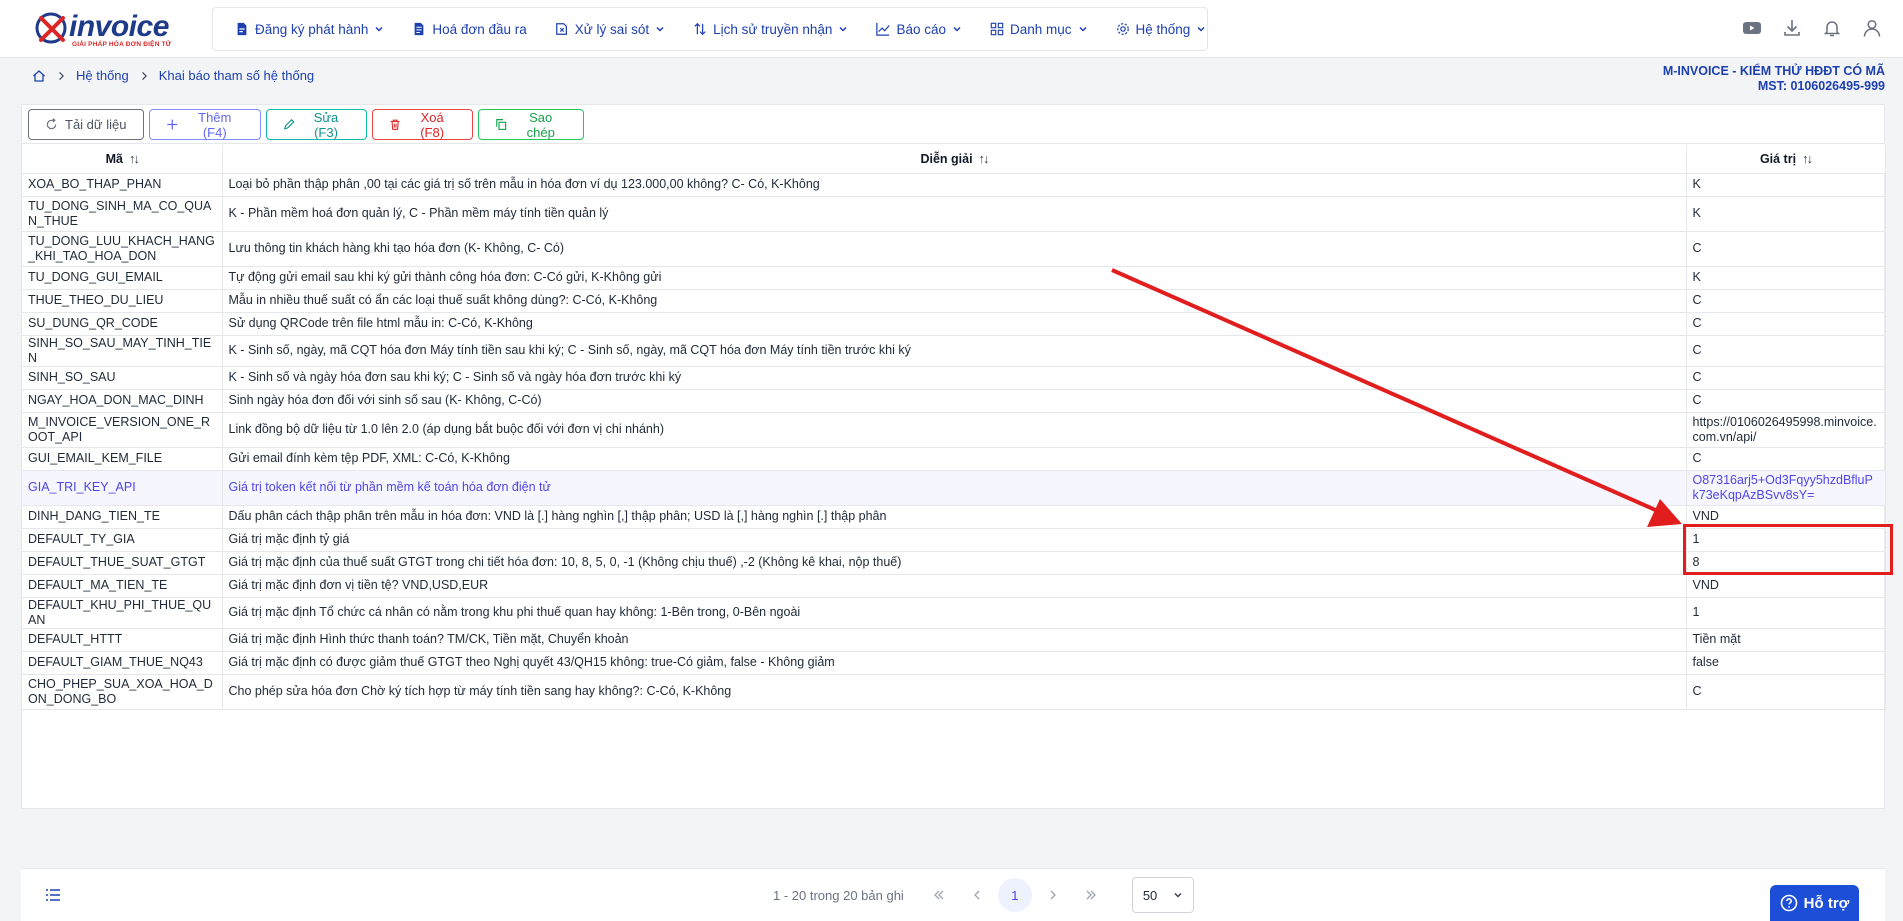 The height and width of the screenshot is (921, 1903). What do you see at coordinates (1832, 28) in the screenshot?
I see `bell-icon` at bounding box center [1832, 28].